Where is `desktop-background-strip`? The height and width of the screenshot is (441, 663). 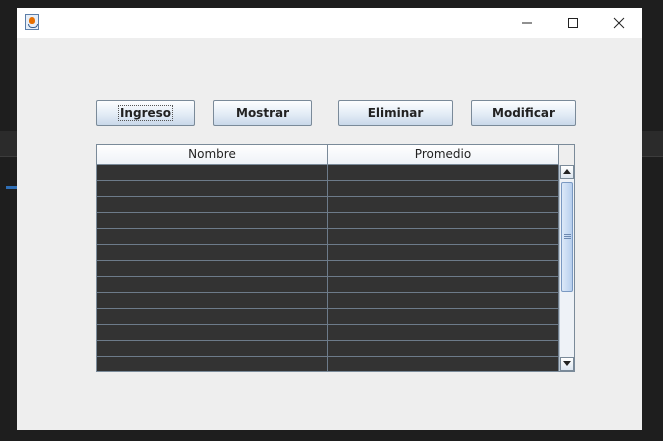
desktop-background-strip is located at coordinates (8, 143).